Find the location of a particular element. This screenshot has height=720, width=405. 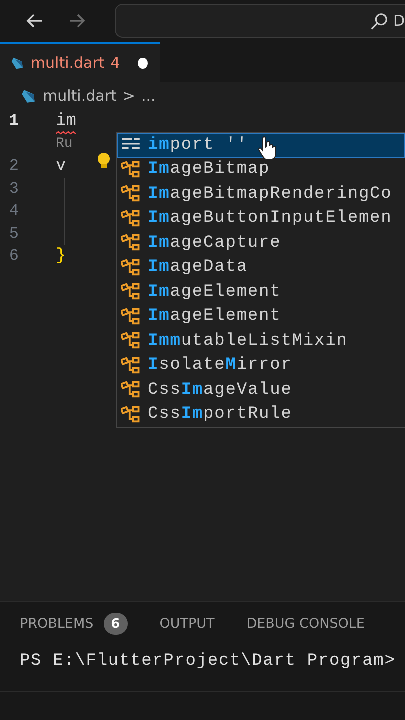

panel-tab: DEBUG CONSOLE is located at coordinates (305, 624).